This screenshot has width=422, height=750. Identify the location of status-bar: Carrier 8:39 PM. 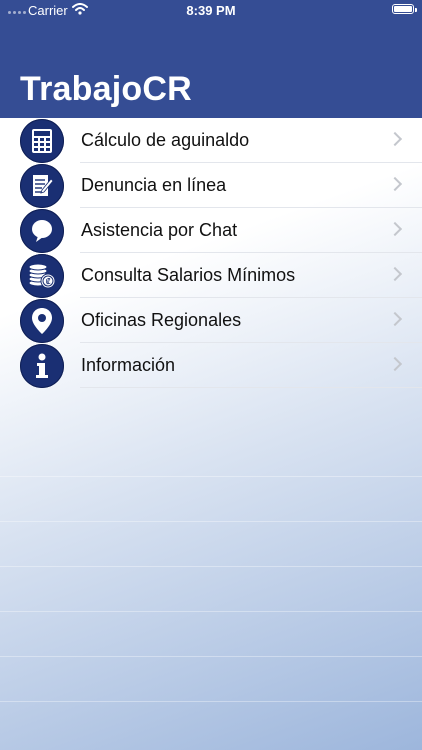
(211, 11).